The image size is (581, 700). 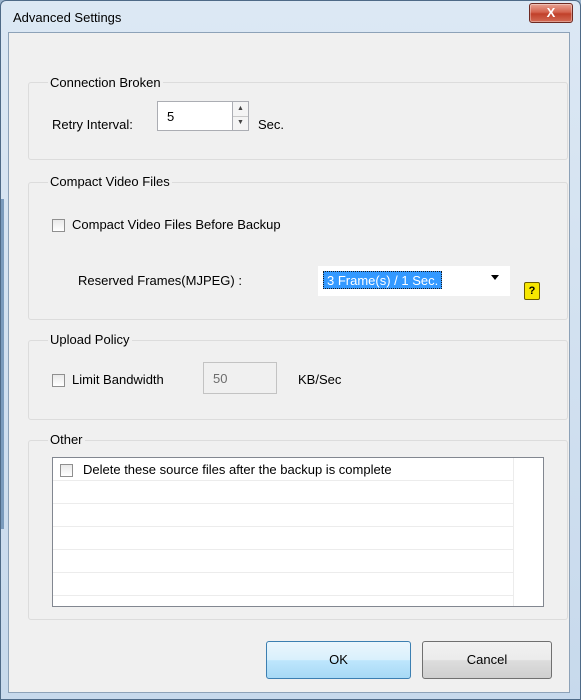 What do you see at coordinates (495, 277) in the screenshot?
I see `dropdown-arrow-icon` at bounding box center [495, 277].